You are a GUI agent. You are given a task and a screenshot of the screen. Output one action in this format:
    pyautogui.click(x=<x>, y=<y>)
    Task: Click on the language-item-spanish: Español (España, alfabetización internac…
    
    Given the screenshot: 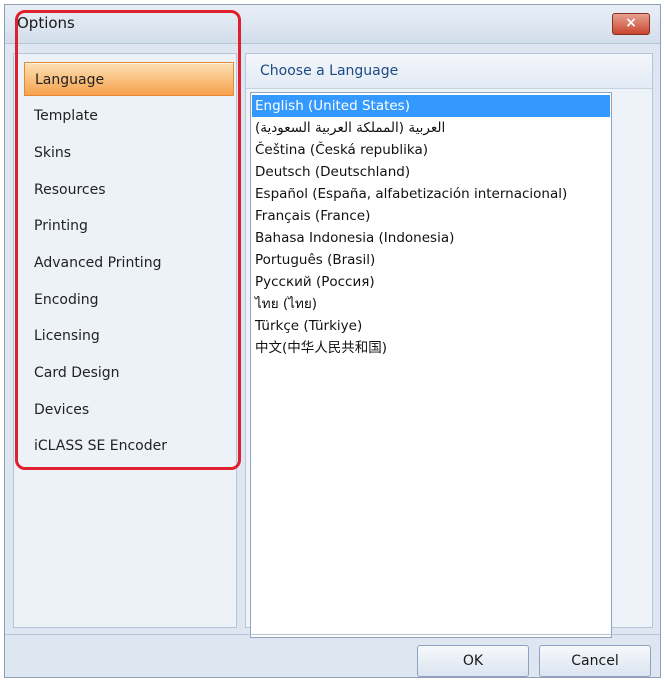 What is the action you would take?
    pyautogui.click(x=431, y=194)
    